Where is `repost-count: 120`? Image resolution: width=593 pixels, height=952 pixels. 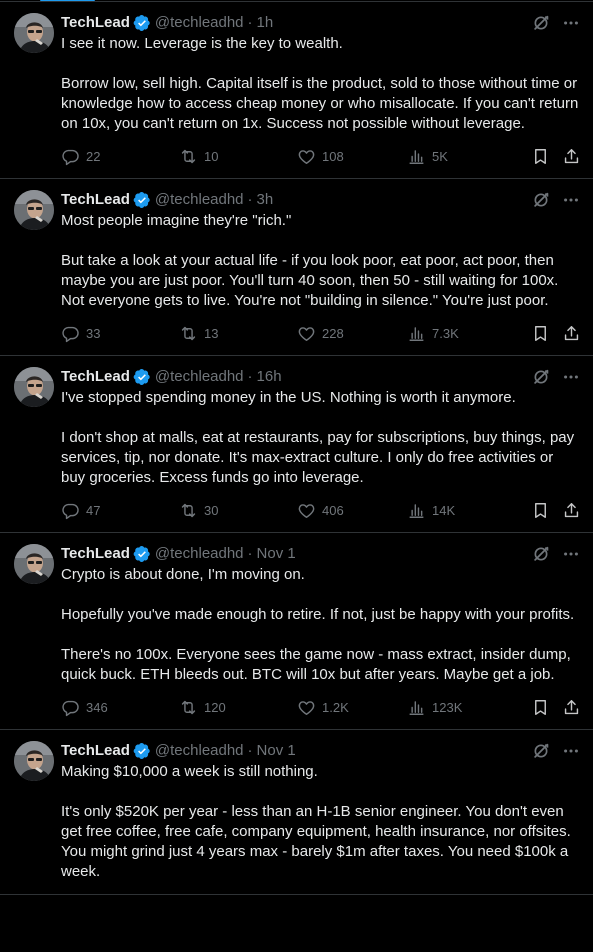 repost-count: 120 is located at coordinates (215, 707).